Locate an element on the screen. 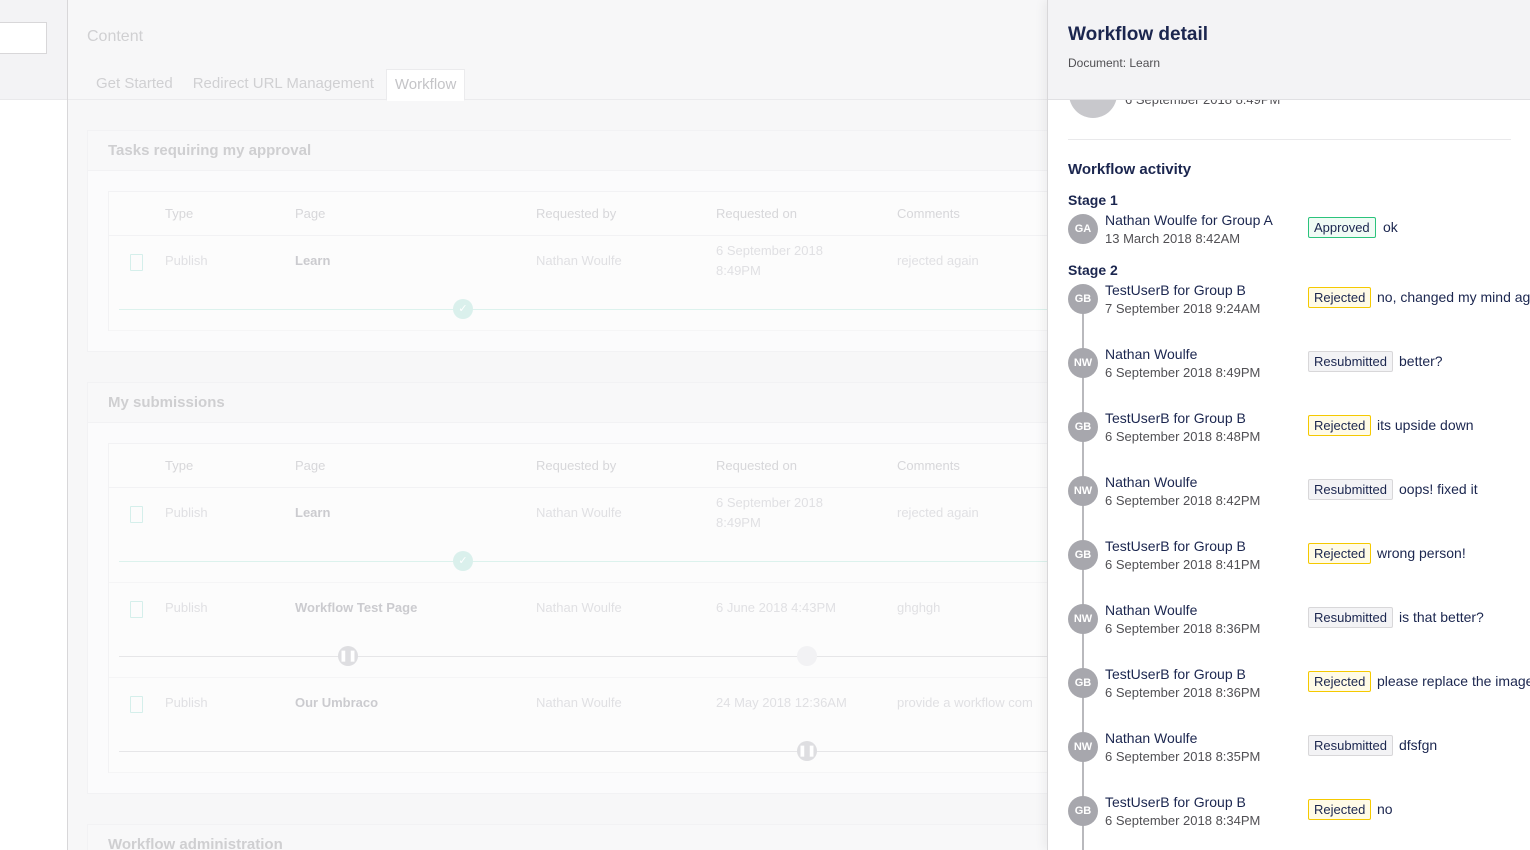 The height and width of the screenshot is (850, 1530). activity-date: 6 September 2018 8:42PM is located at coordinates (1183, 500).